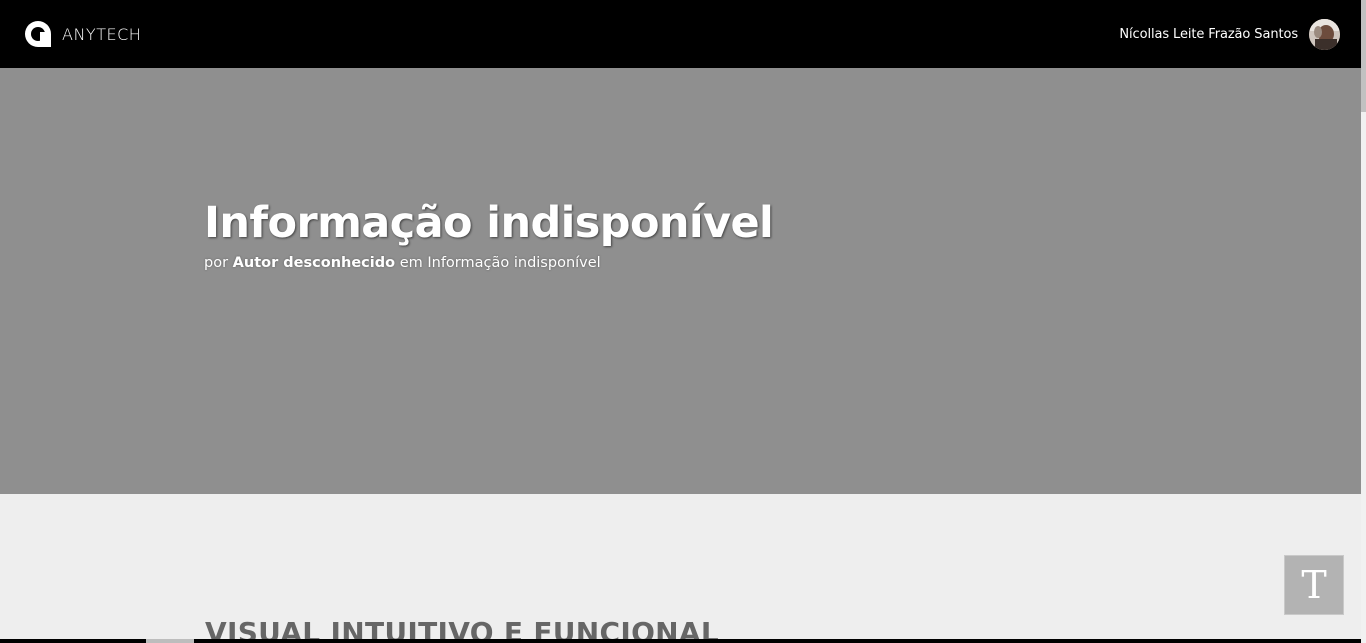  Describe the element at coordinates (314, 263) in the screenshot. I see `author-name: Autor desconhecido` at that location.